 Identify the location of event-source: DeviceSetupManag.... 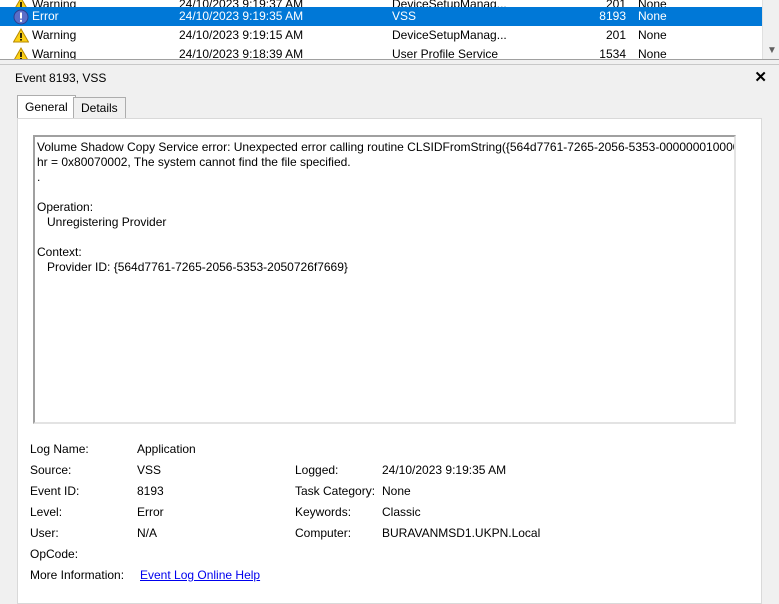
(449, 35).